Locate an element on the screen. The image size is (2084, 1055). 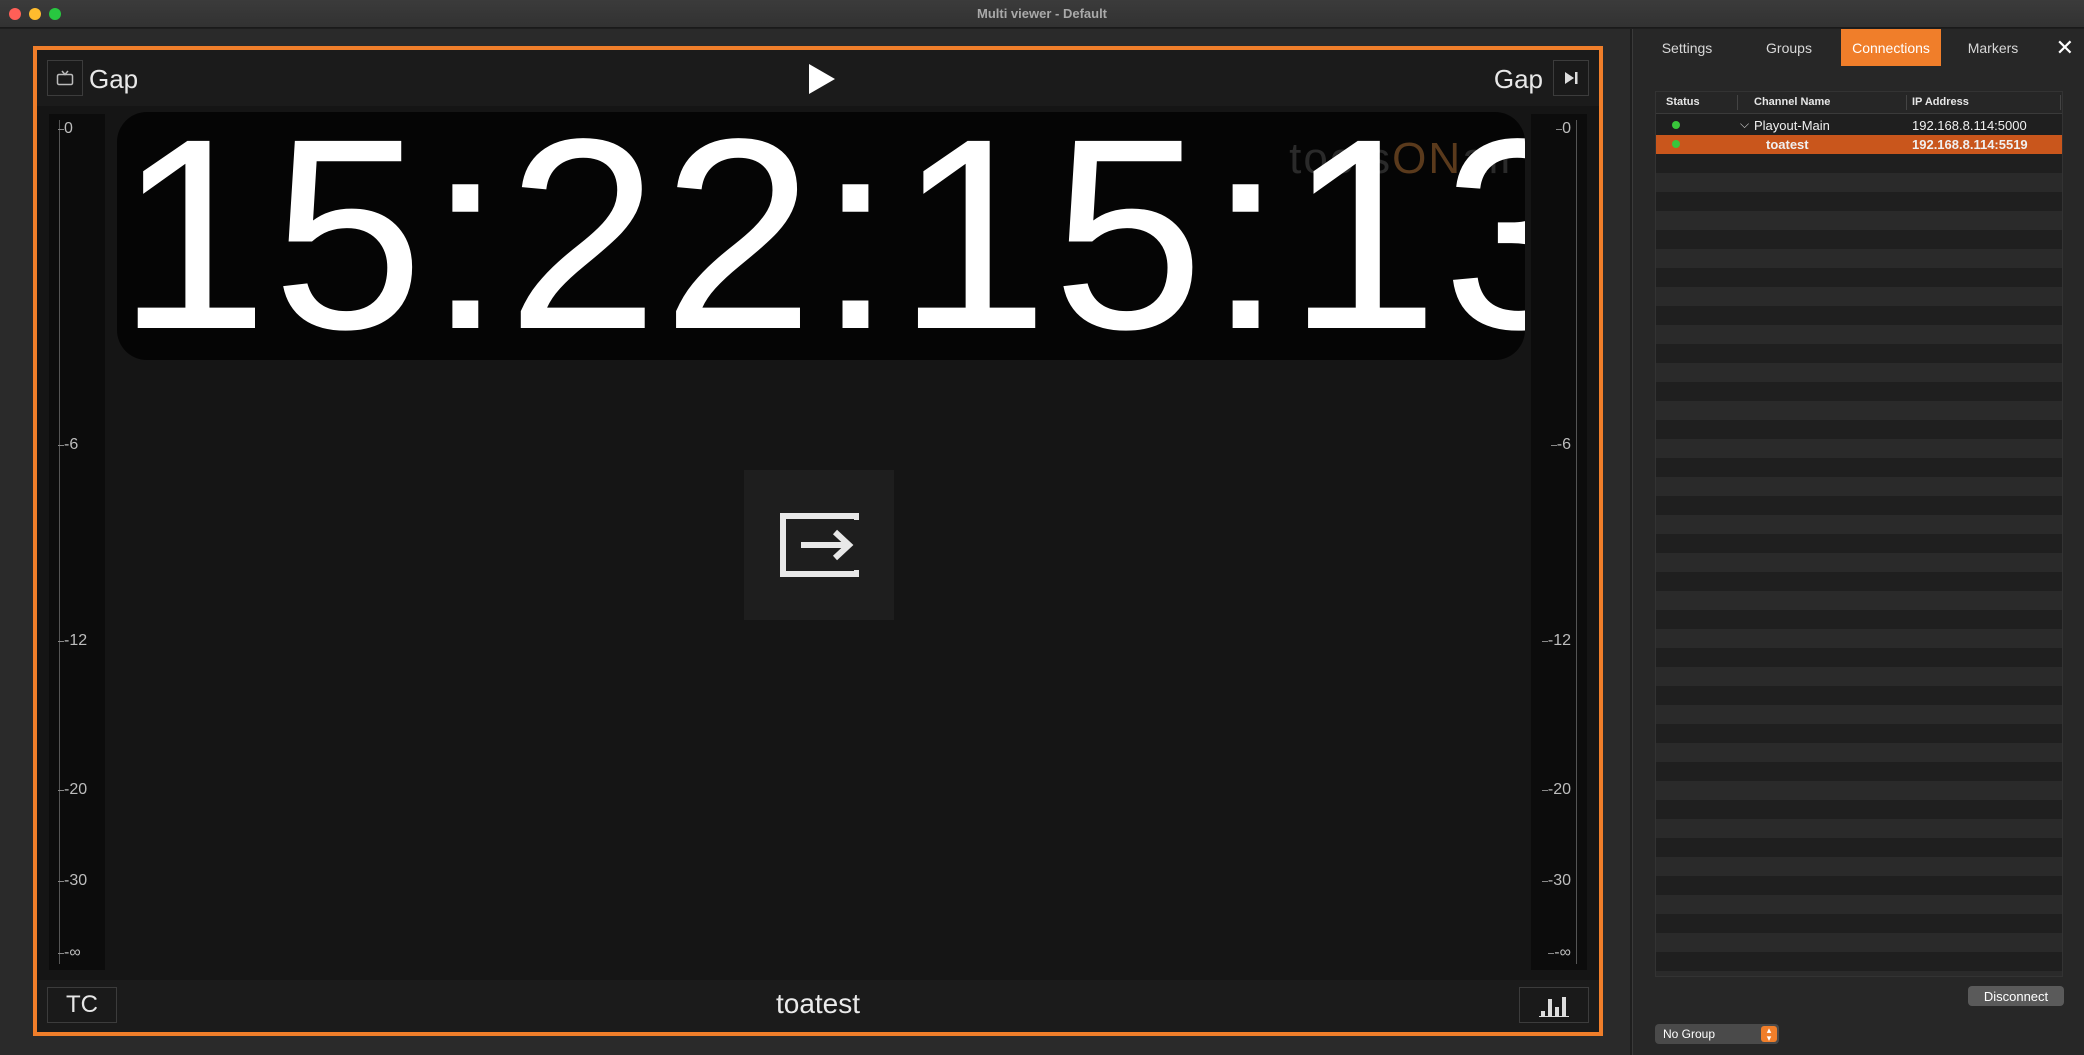
tile-footer: TC toatest is located at coordinates (818, 1006).